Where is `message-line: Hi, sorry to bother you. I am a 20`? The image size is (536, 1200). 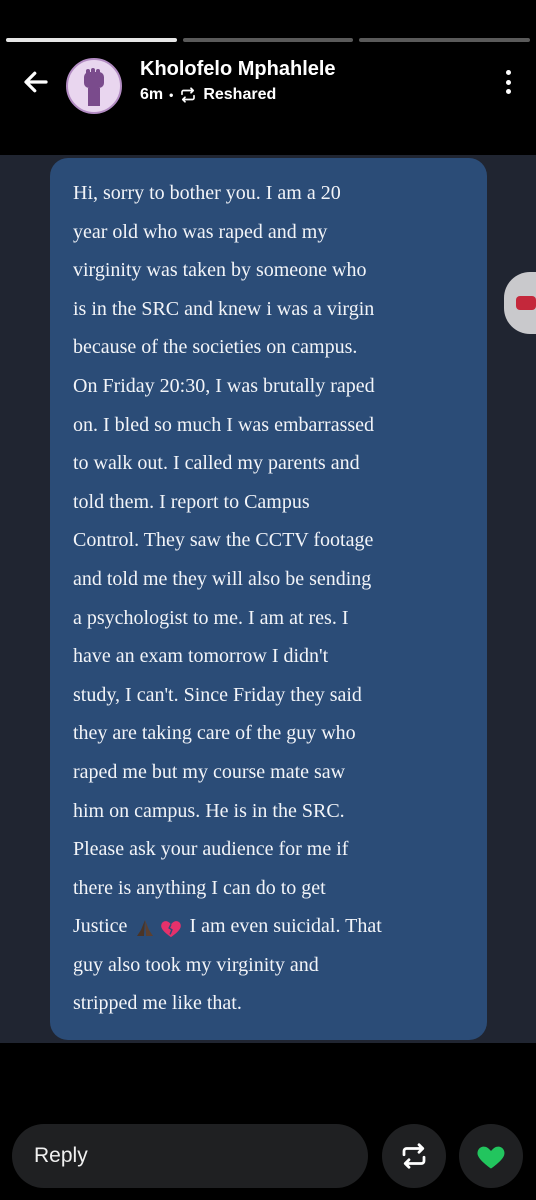
message-line: Hi, sorry to bother you. I am a 20 is located at coordinates (207, 193).